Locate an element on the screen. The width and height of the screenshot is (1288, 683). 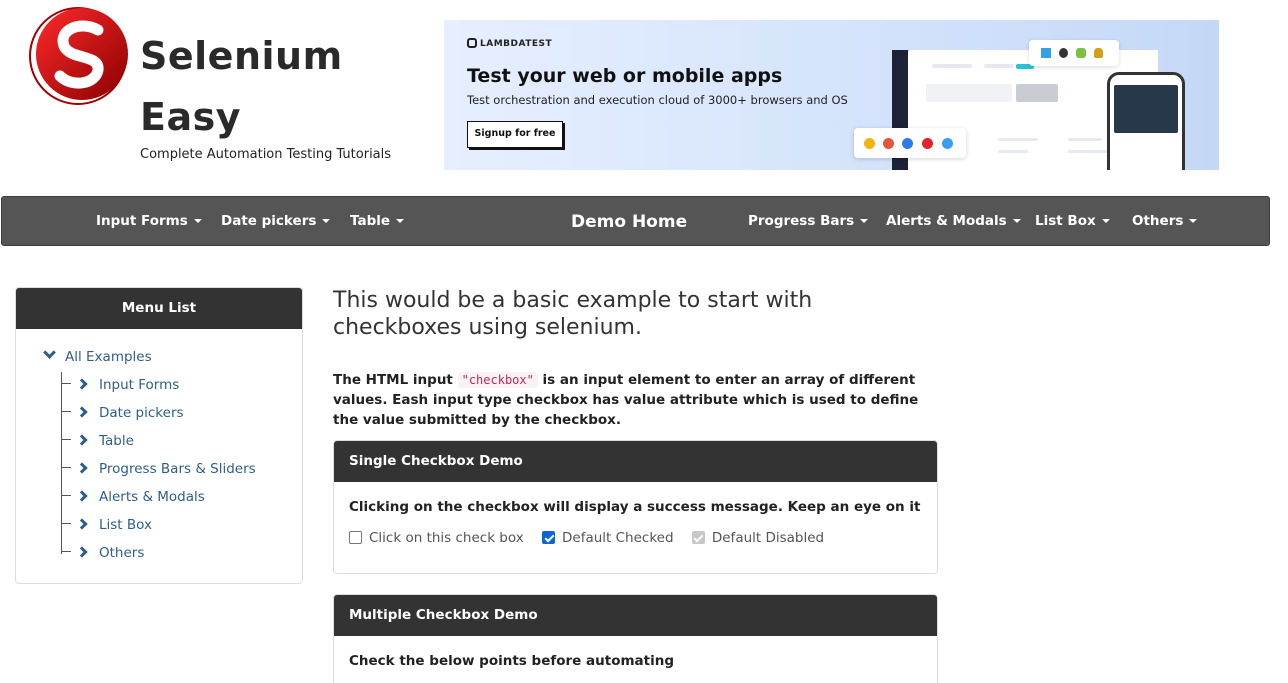
multiple-checkbox-panel-title: Multiple Checkbox Demo is located at coordinates (635, 615).